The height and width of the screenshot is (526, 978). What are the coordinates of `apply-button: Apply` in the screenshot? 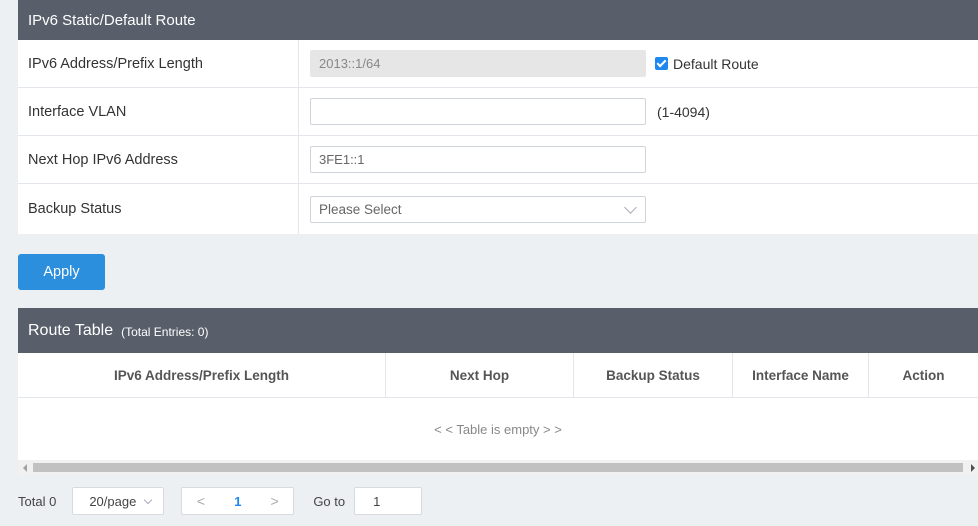 It's located at (61, 272).